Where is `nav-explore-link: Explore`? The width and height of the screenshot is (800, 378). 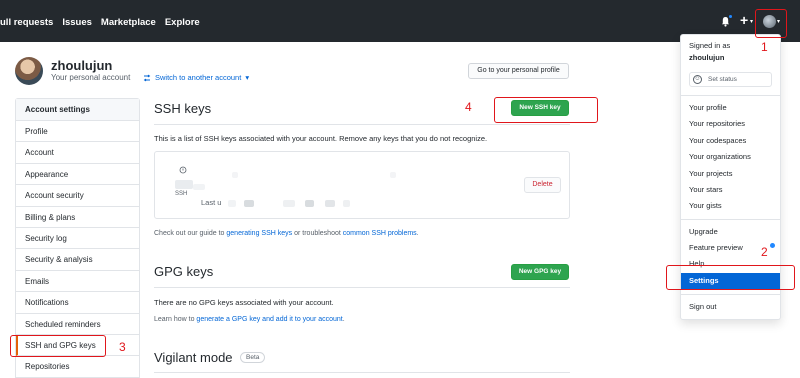
nav-explore-link: Explore is located at coordinates (182, 22).